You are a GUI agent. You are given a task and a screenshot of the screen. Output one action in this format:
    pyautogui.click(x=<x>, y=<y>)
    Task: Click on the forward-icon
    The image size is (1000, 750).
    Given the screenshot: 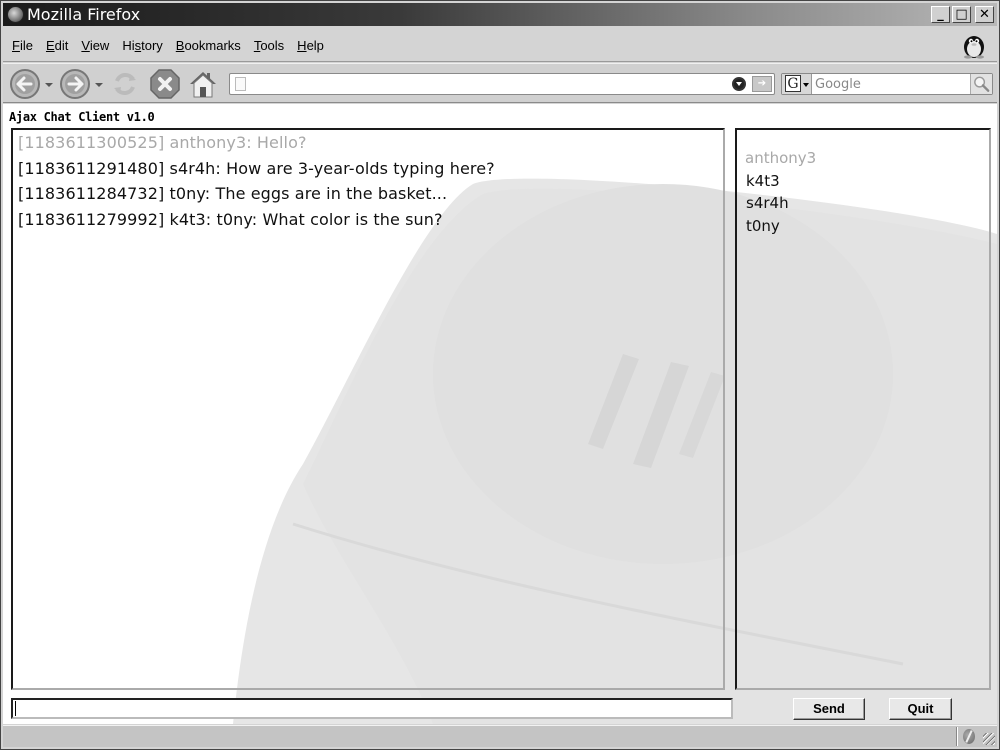 What is the action you would take?
    pyautogui.click(x=75, y=84)
    